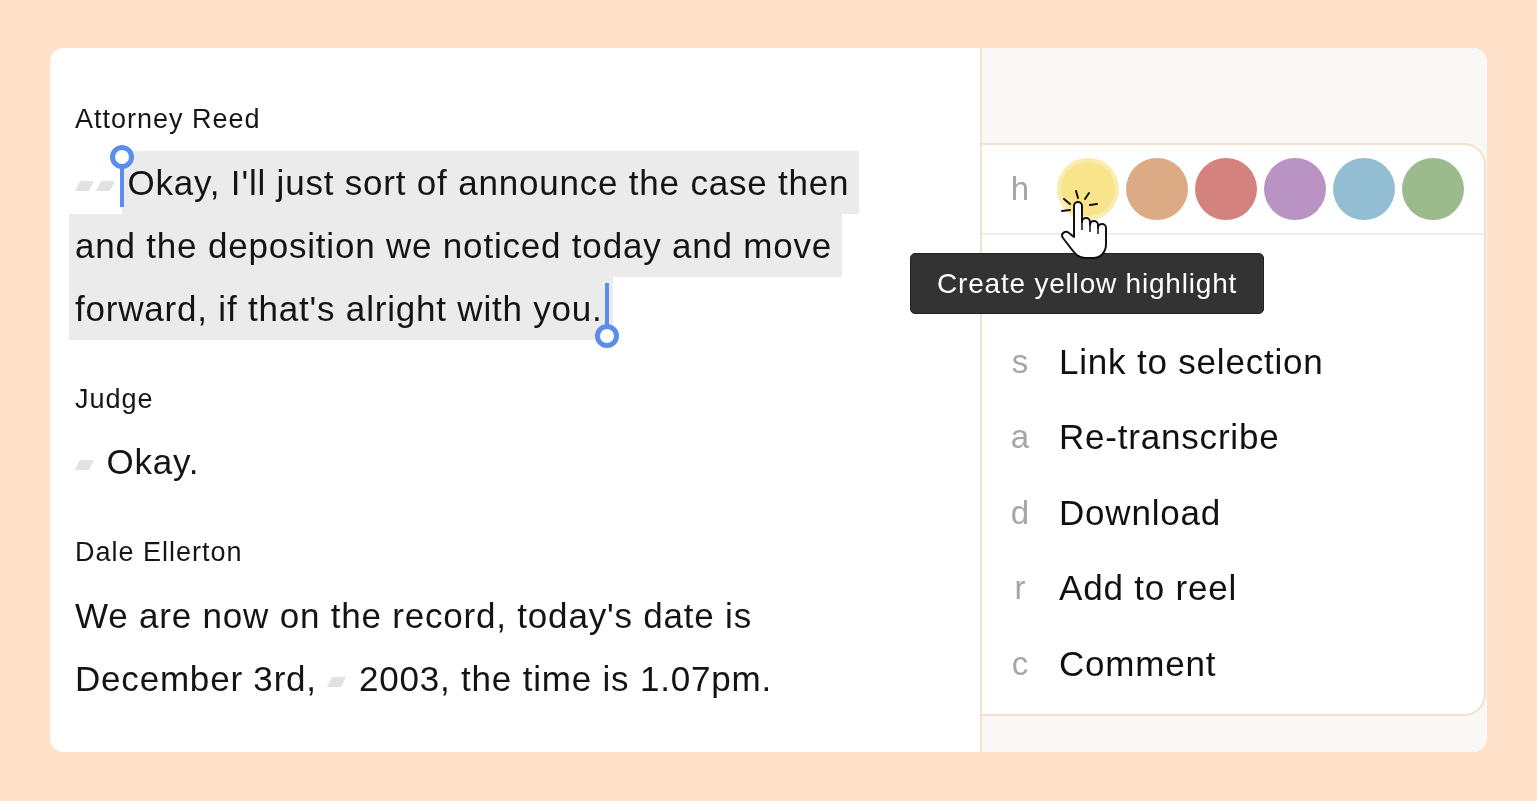 The width and height of the screenshot is (1537, 801). What do you see at coordinates (1020, 512) in the screenshot?
I see `shortcut-key: d` at bounding box center [1020, 512].